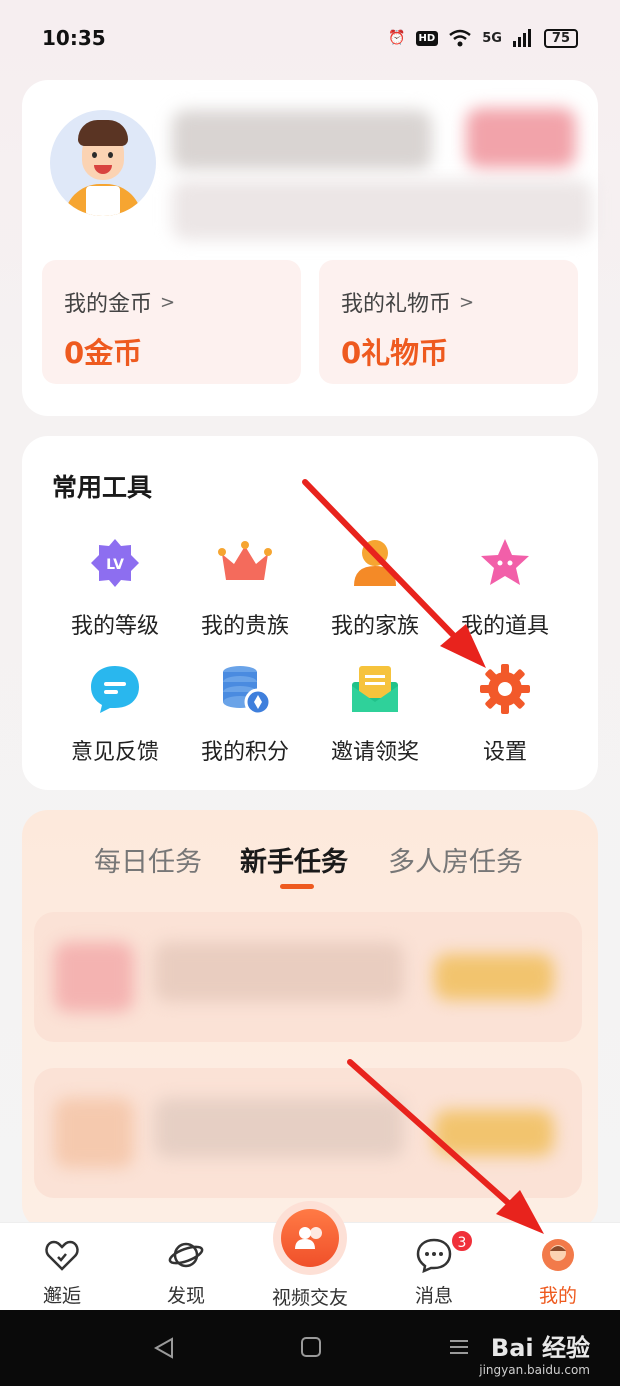 The image size is (620, 1386). What do you see at coordinates (505, 689) in the screenshot?
I see `gear-icon` at bounding box center [505, 689].